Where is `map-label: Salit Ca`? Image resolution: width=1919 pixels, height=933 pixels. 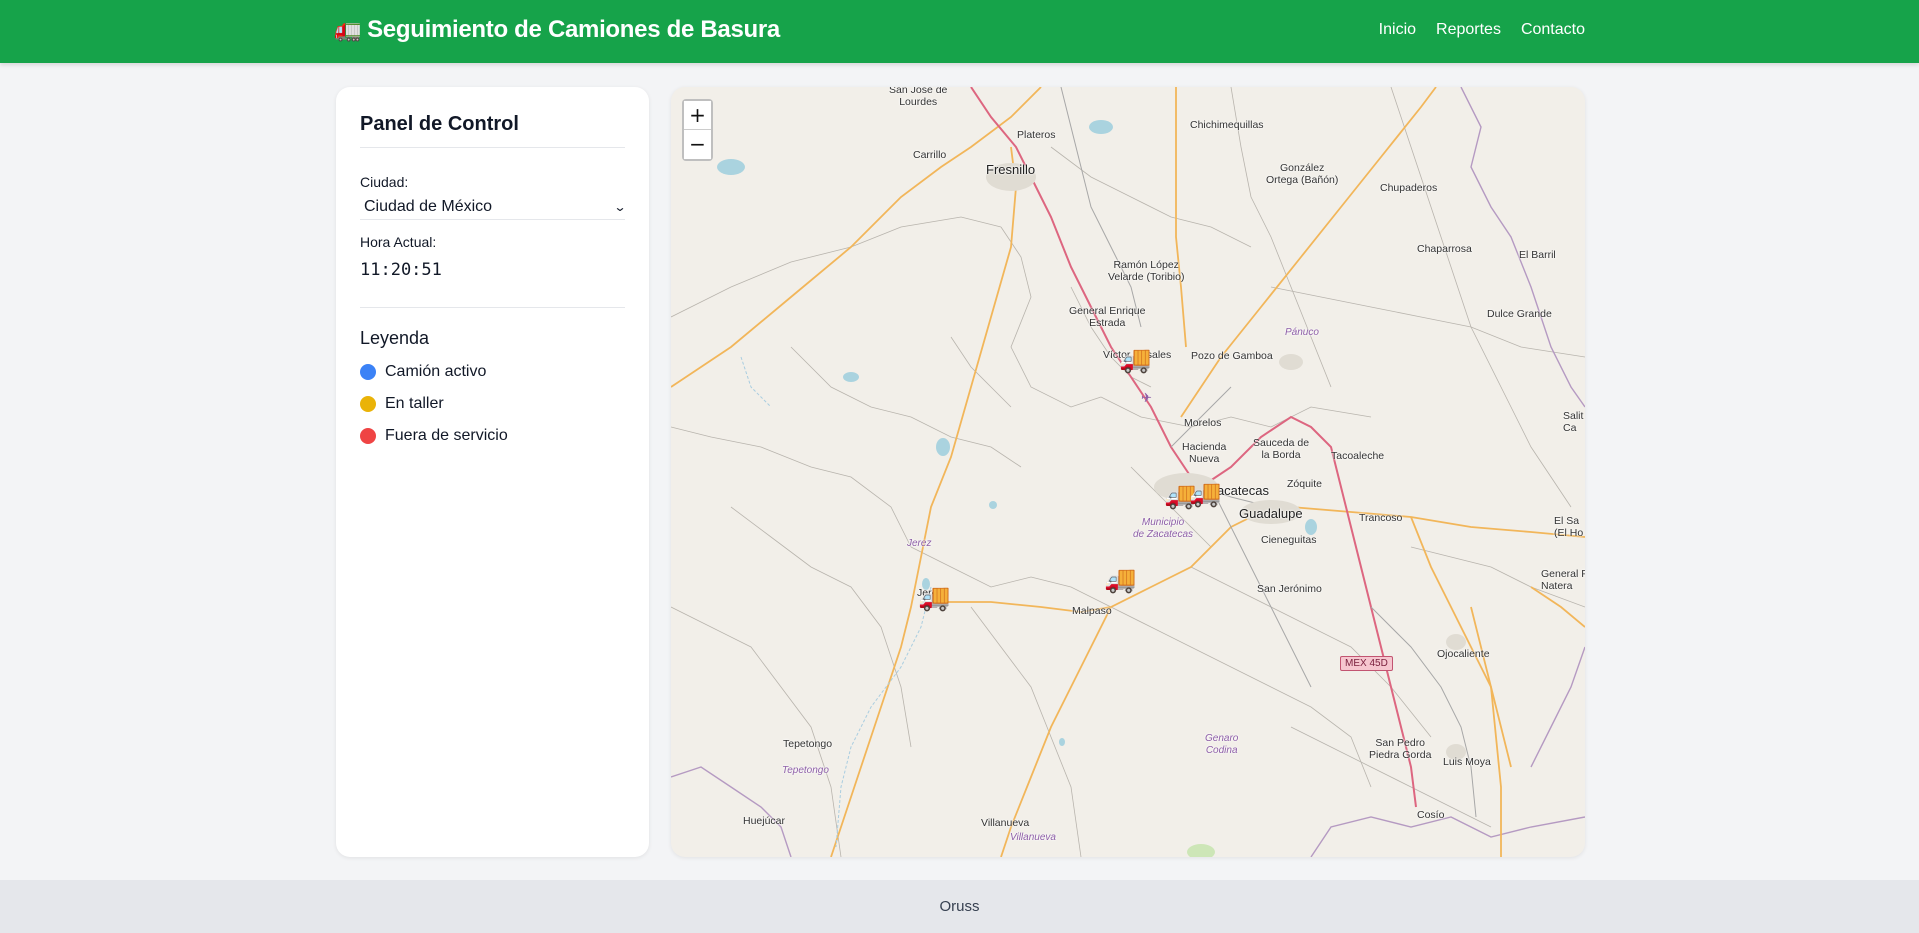 map-label: Salit Ca is located at coordinates (1573, 422).